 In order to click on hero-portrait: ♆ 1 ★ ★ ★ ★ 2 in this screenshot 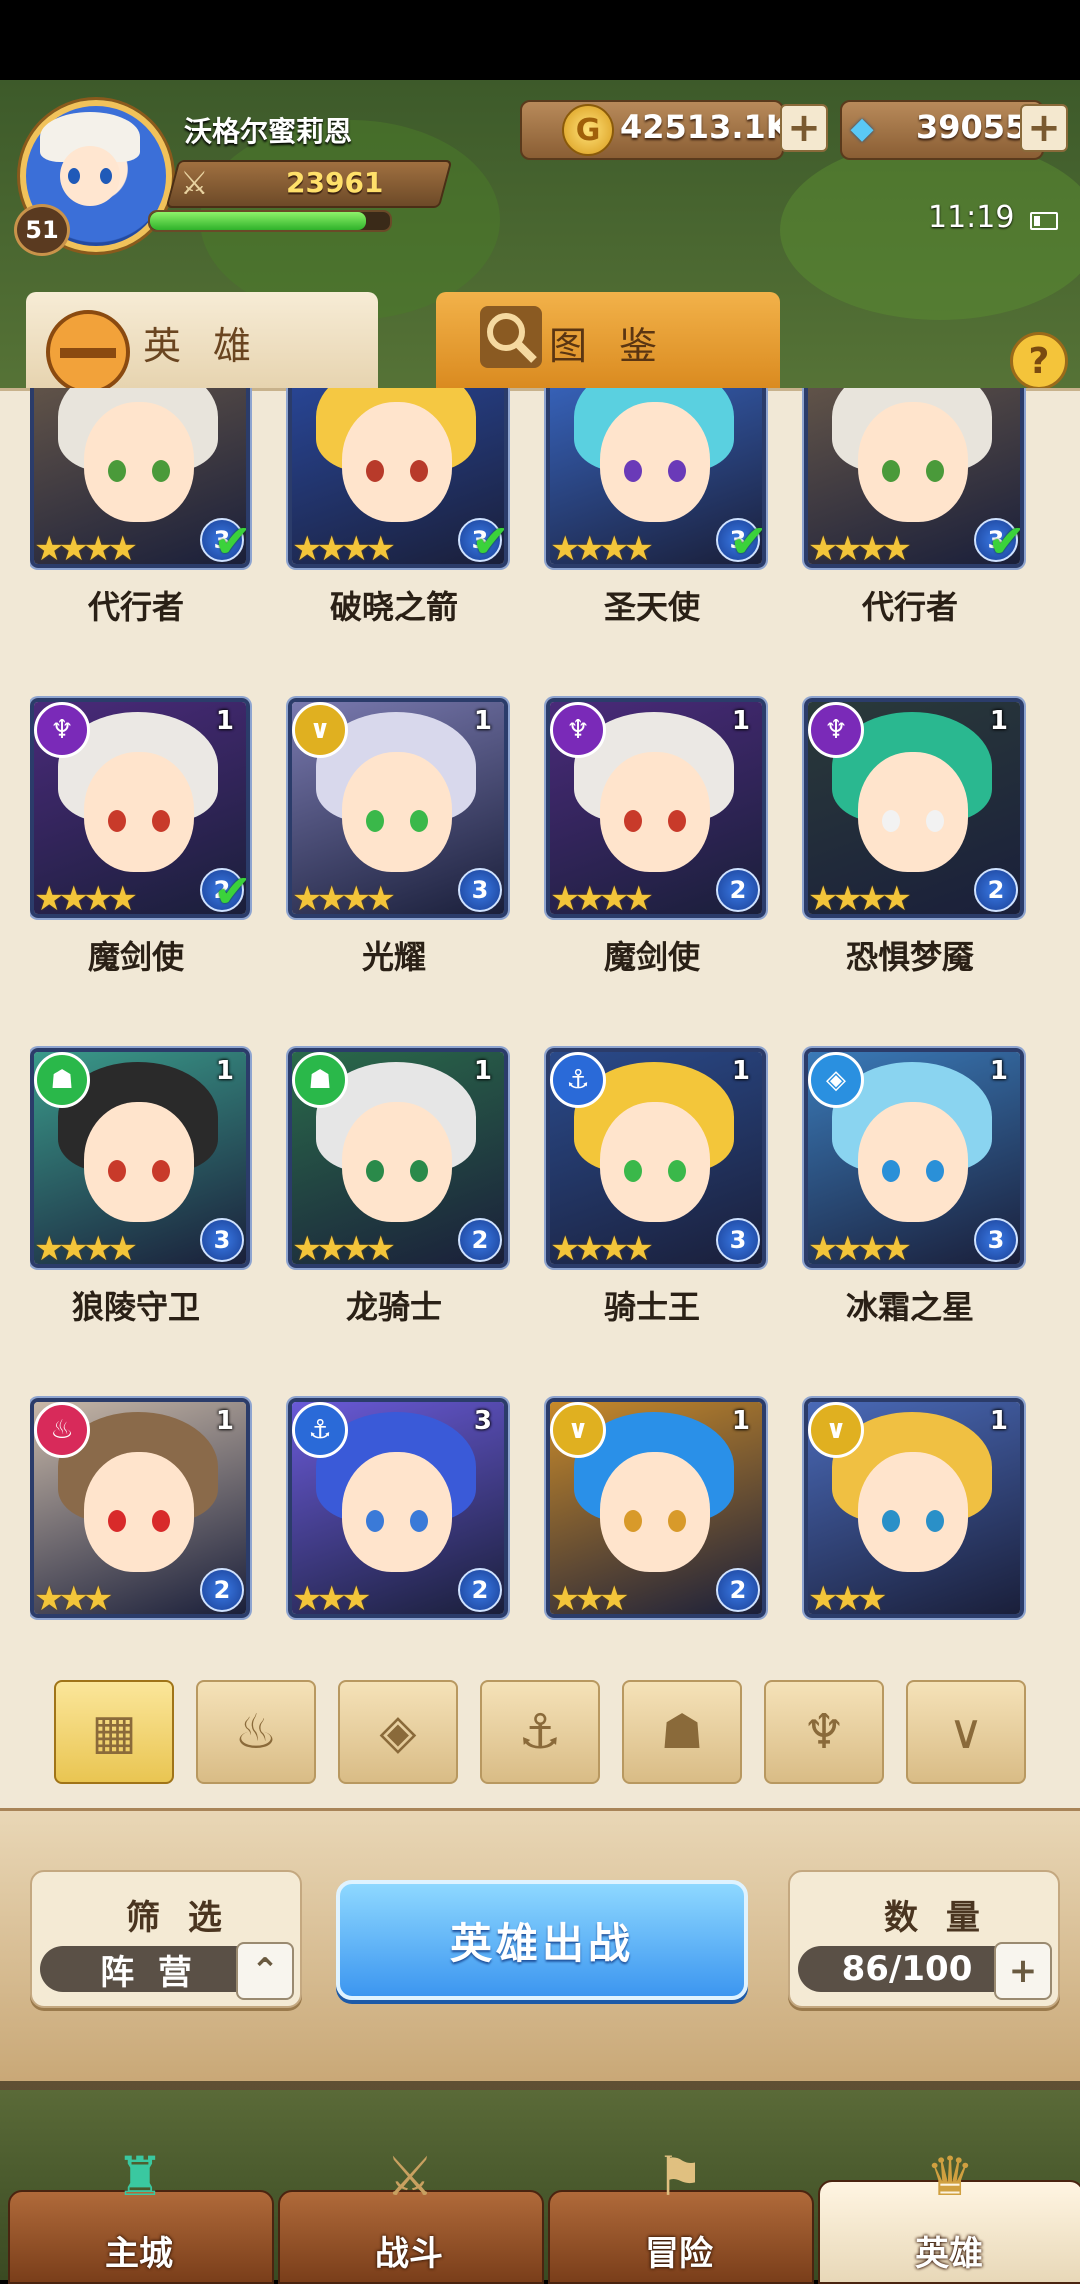, I will do `click(914, 808)`.